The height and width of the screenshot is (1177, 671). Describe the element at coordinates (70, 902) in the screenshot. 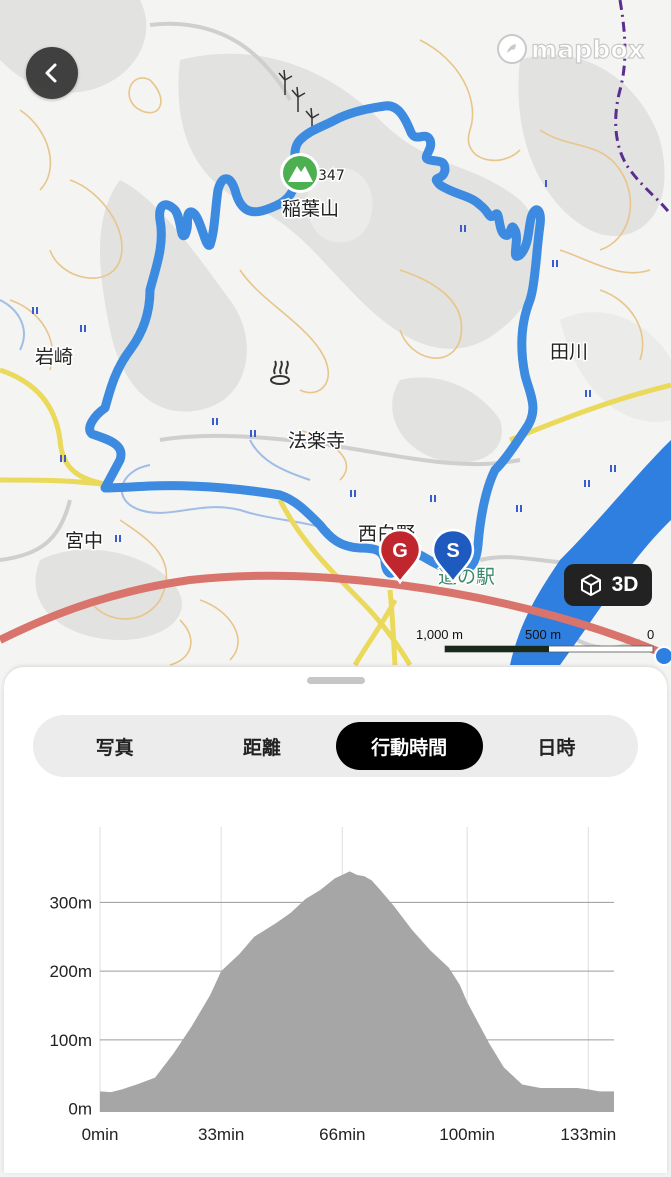

I see `y-tick-label: 300m` at that location.